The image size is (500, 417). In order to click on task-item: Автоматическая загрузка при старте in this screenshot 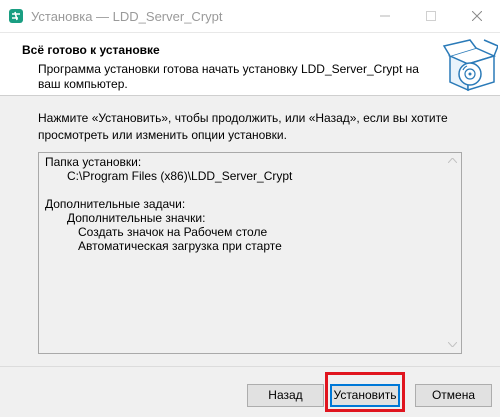, I will do `click(180, 246)`.